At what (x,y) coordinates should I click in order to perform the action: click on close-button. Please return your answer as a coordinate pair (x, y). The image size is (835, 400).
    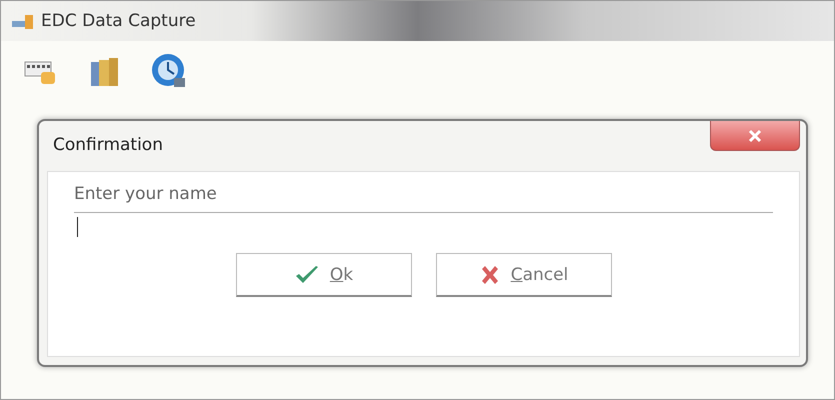
    Looking at the image, I should click on (755, 136).